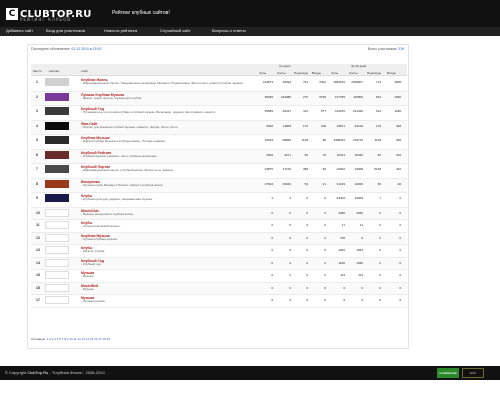 The image size is (500, 417). What do you see at coordinates (268, 183) in the screenshot?
I see `stat-cell: 27604` at bounding box center [268, 183].